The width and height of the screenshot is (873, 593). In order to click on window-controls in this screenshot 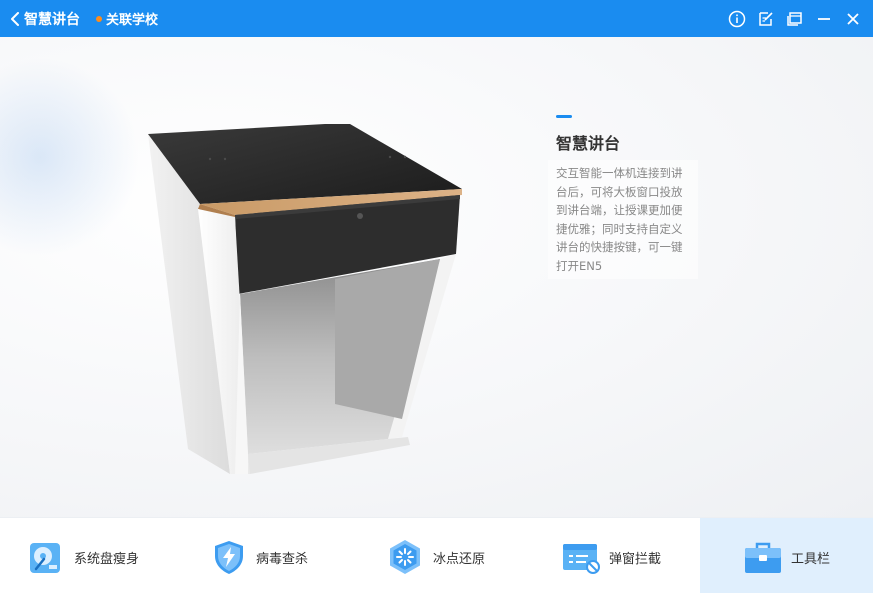, I will do `click(794, 18)`.